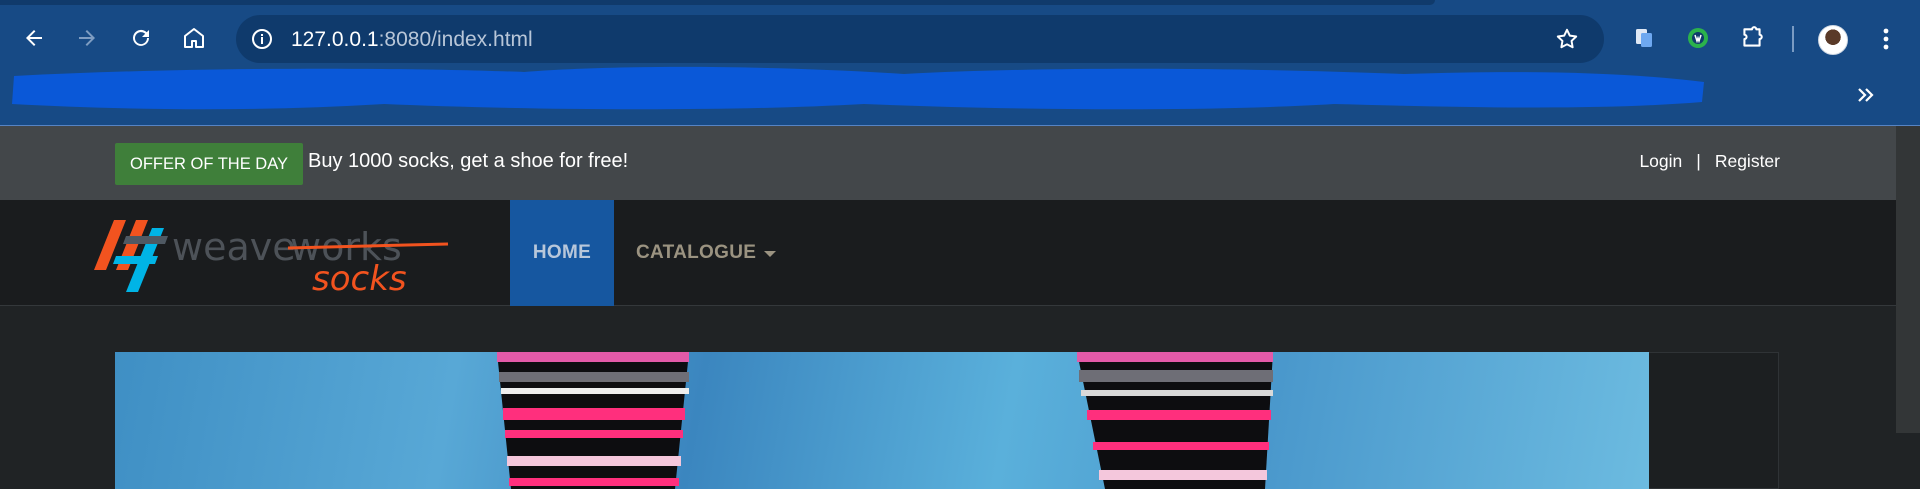 The width and height of the screenshot is (1920, 489). I want to click on url-text: 127.0.0.1:8080/index.html, so click(412, 40).